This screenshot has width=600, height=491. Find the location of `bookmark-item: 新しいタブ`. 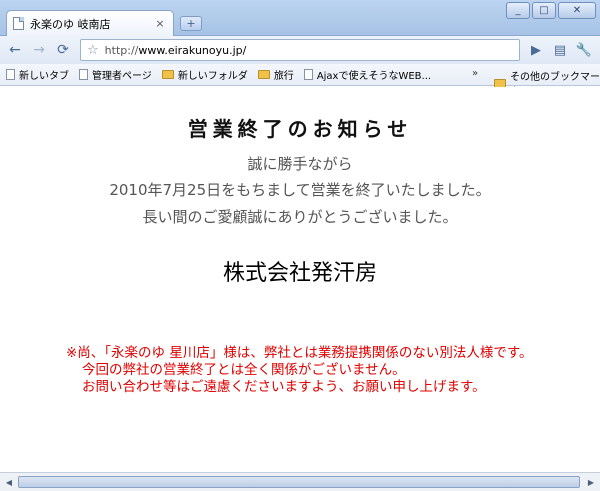

bookmark-item: 新しいタブ is located at coordinates (37, 74).